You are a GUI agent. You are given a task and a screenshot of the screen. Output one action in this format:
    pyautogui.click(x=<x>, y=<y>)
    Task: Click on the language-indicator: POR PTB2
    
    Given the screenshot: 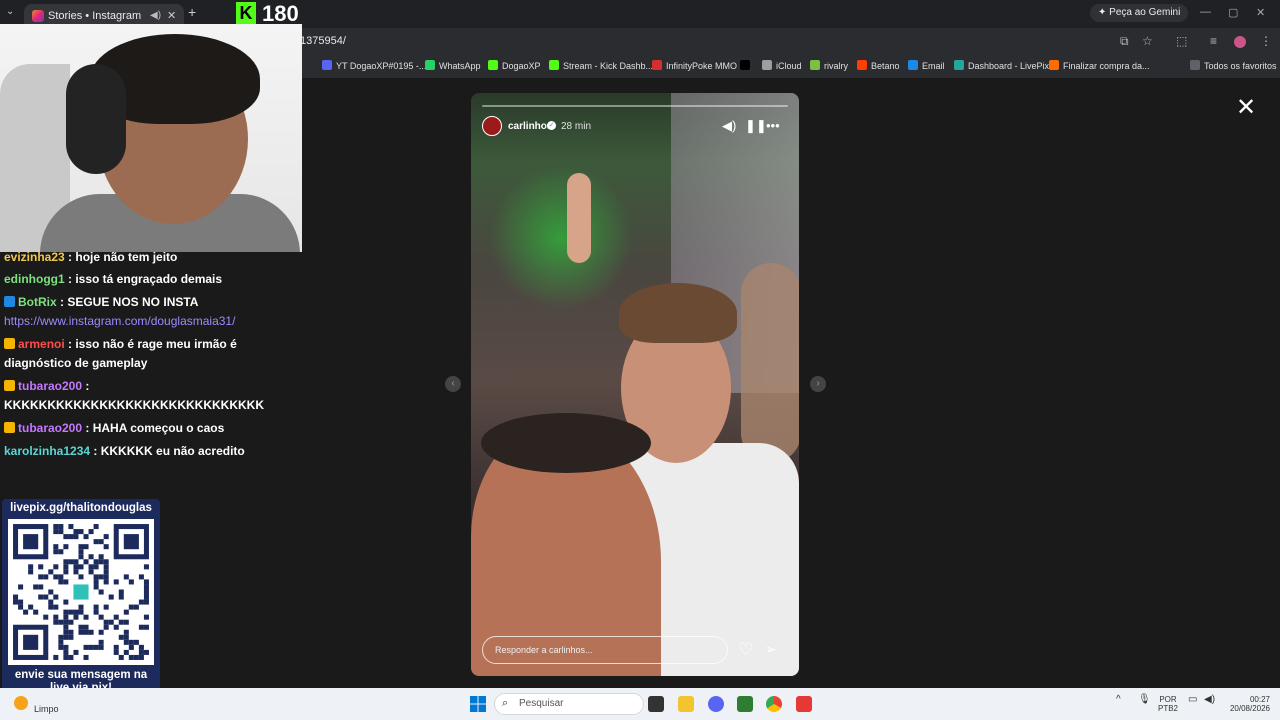 What is the action you would take?
    pyautogui.click(x=1168, y=704)
    